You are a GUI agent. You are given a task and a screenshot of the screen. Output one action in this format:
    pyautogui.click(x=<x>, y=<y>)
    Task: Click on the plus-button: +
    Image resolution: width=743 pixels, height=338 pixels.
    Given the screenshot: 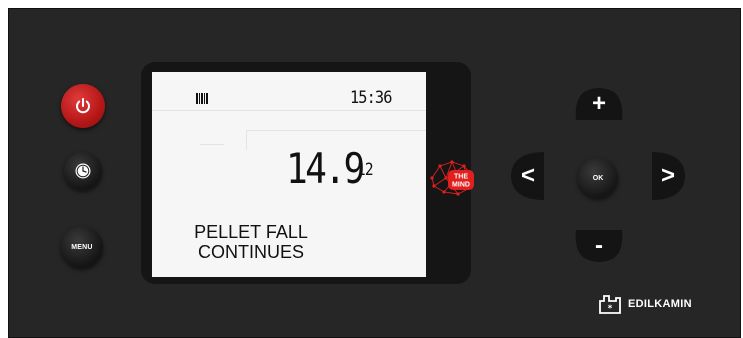 What is the action you would take?
    pyautogui.click(x=599, y=104)
    